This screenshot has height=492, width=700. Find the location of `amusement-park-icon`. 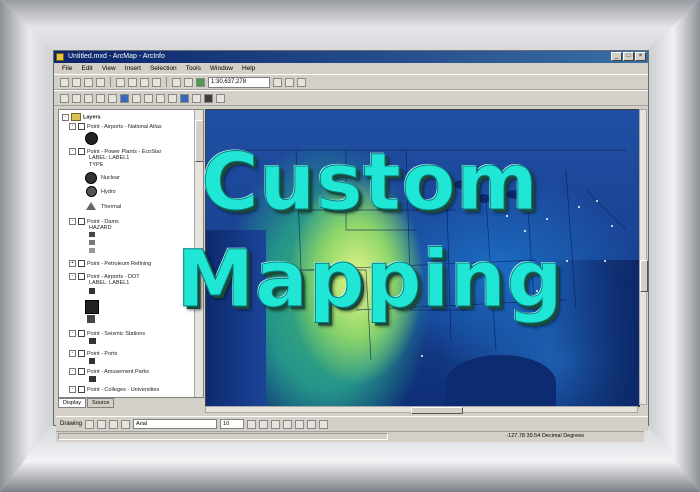

amusement-park-icon is located at coordinates (92, 379).